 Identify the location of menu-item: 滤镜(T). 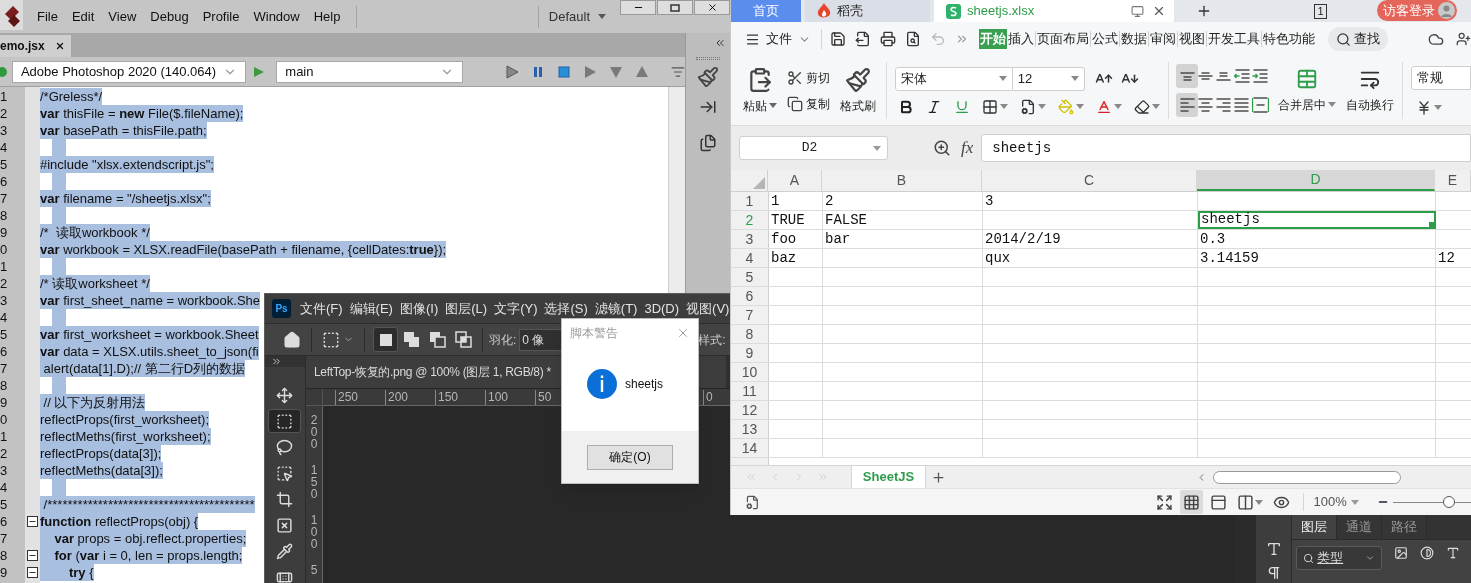
(616, 308).